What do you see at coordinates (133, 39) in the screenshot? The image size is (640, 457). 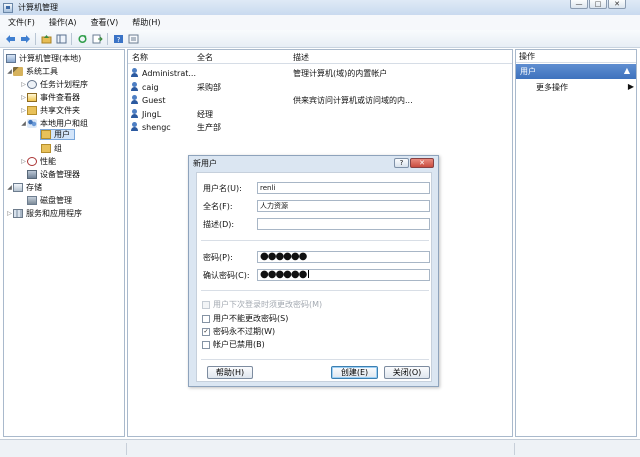 I see `properties-icon` at bounding box center [133, 39].